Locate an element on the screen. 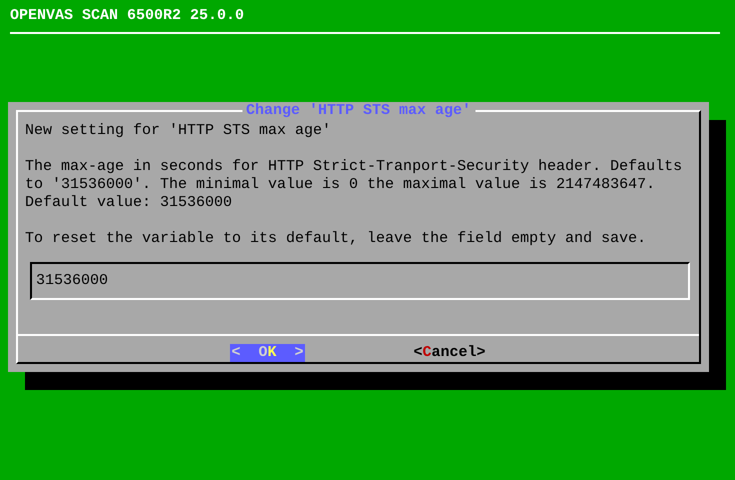 This screenshot has width=735, height=480. dialog-text: New setting for 'HTTP STS max age' is located at coordinates (178, 131).